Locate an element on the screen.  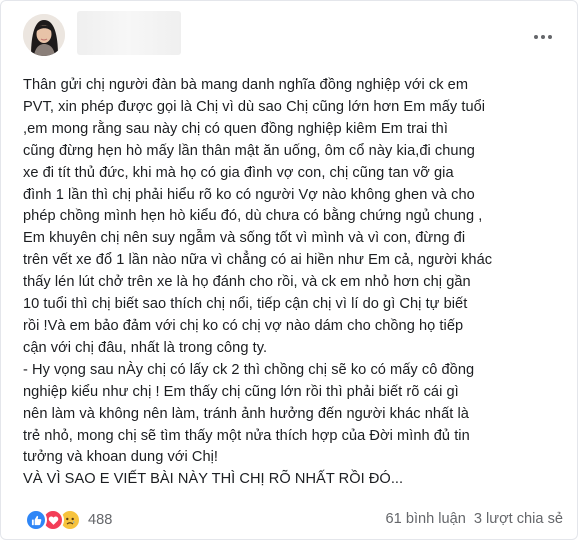
post-stats: 61 bình luận 3 lượt chia sẻ is located at coordinates (474, 519).